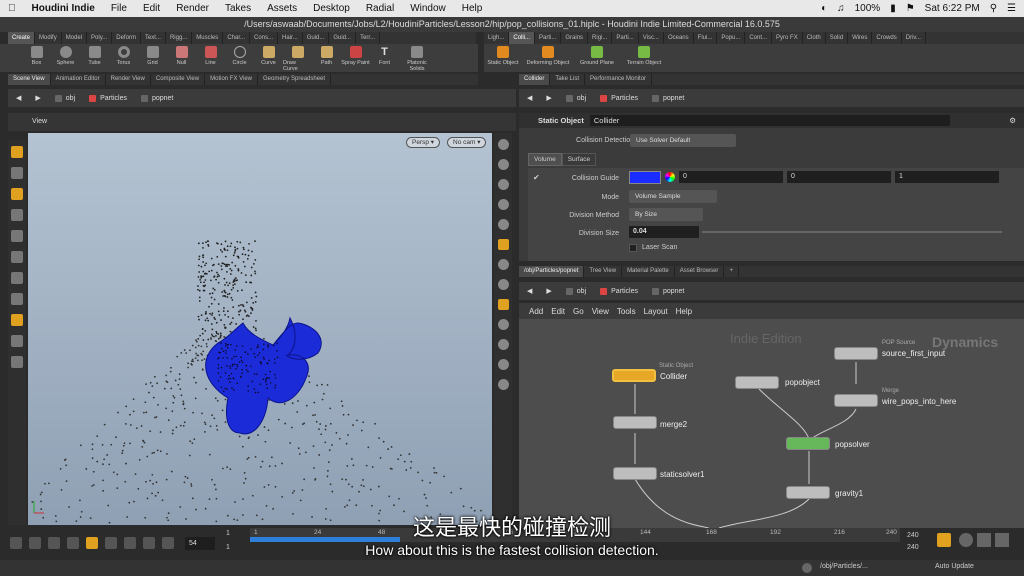 The height and width of the screenshot is (576, 1024). Describe the element at coordinates (837, 38) in the screenshot. I see `shelf-tab: Solid` at that location.